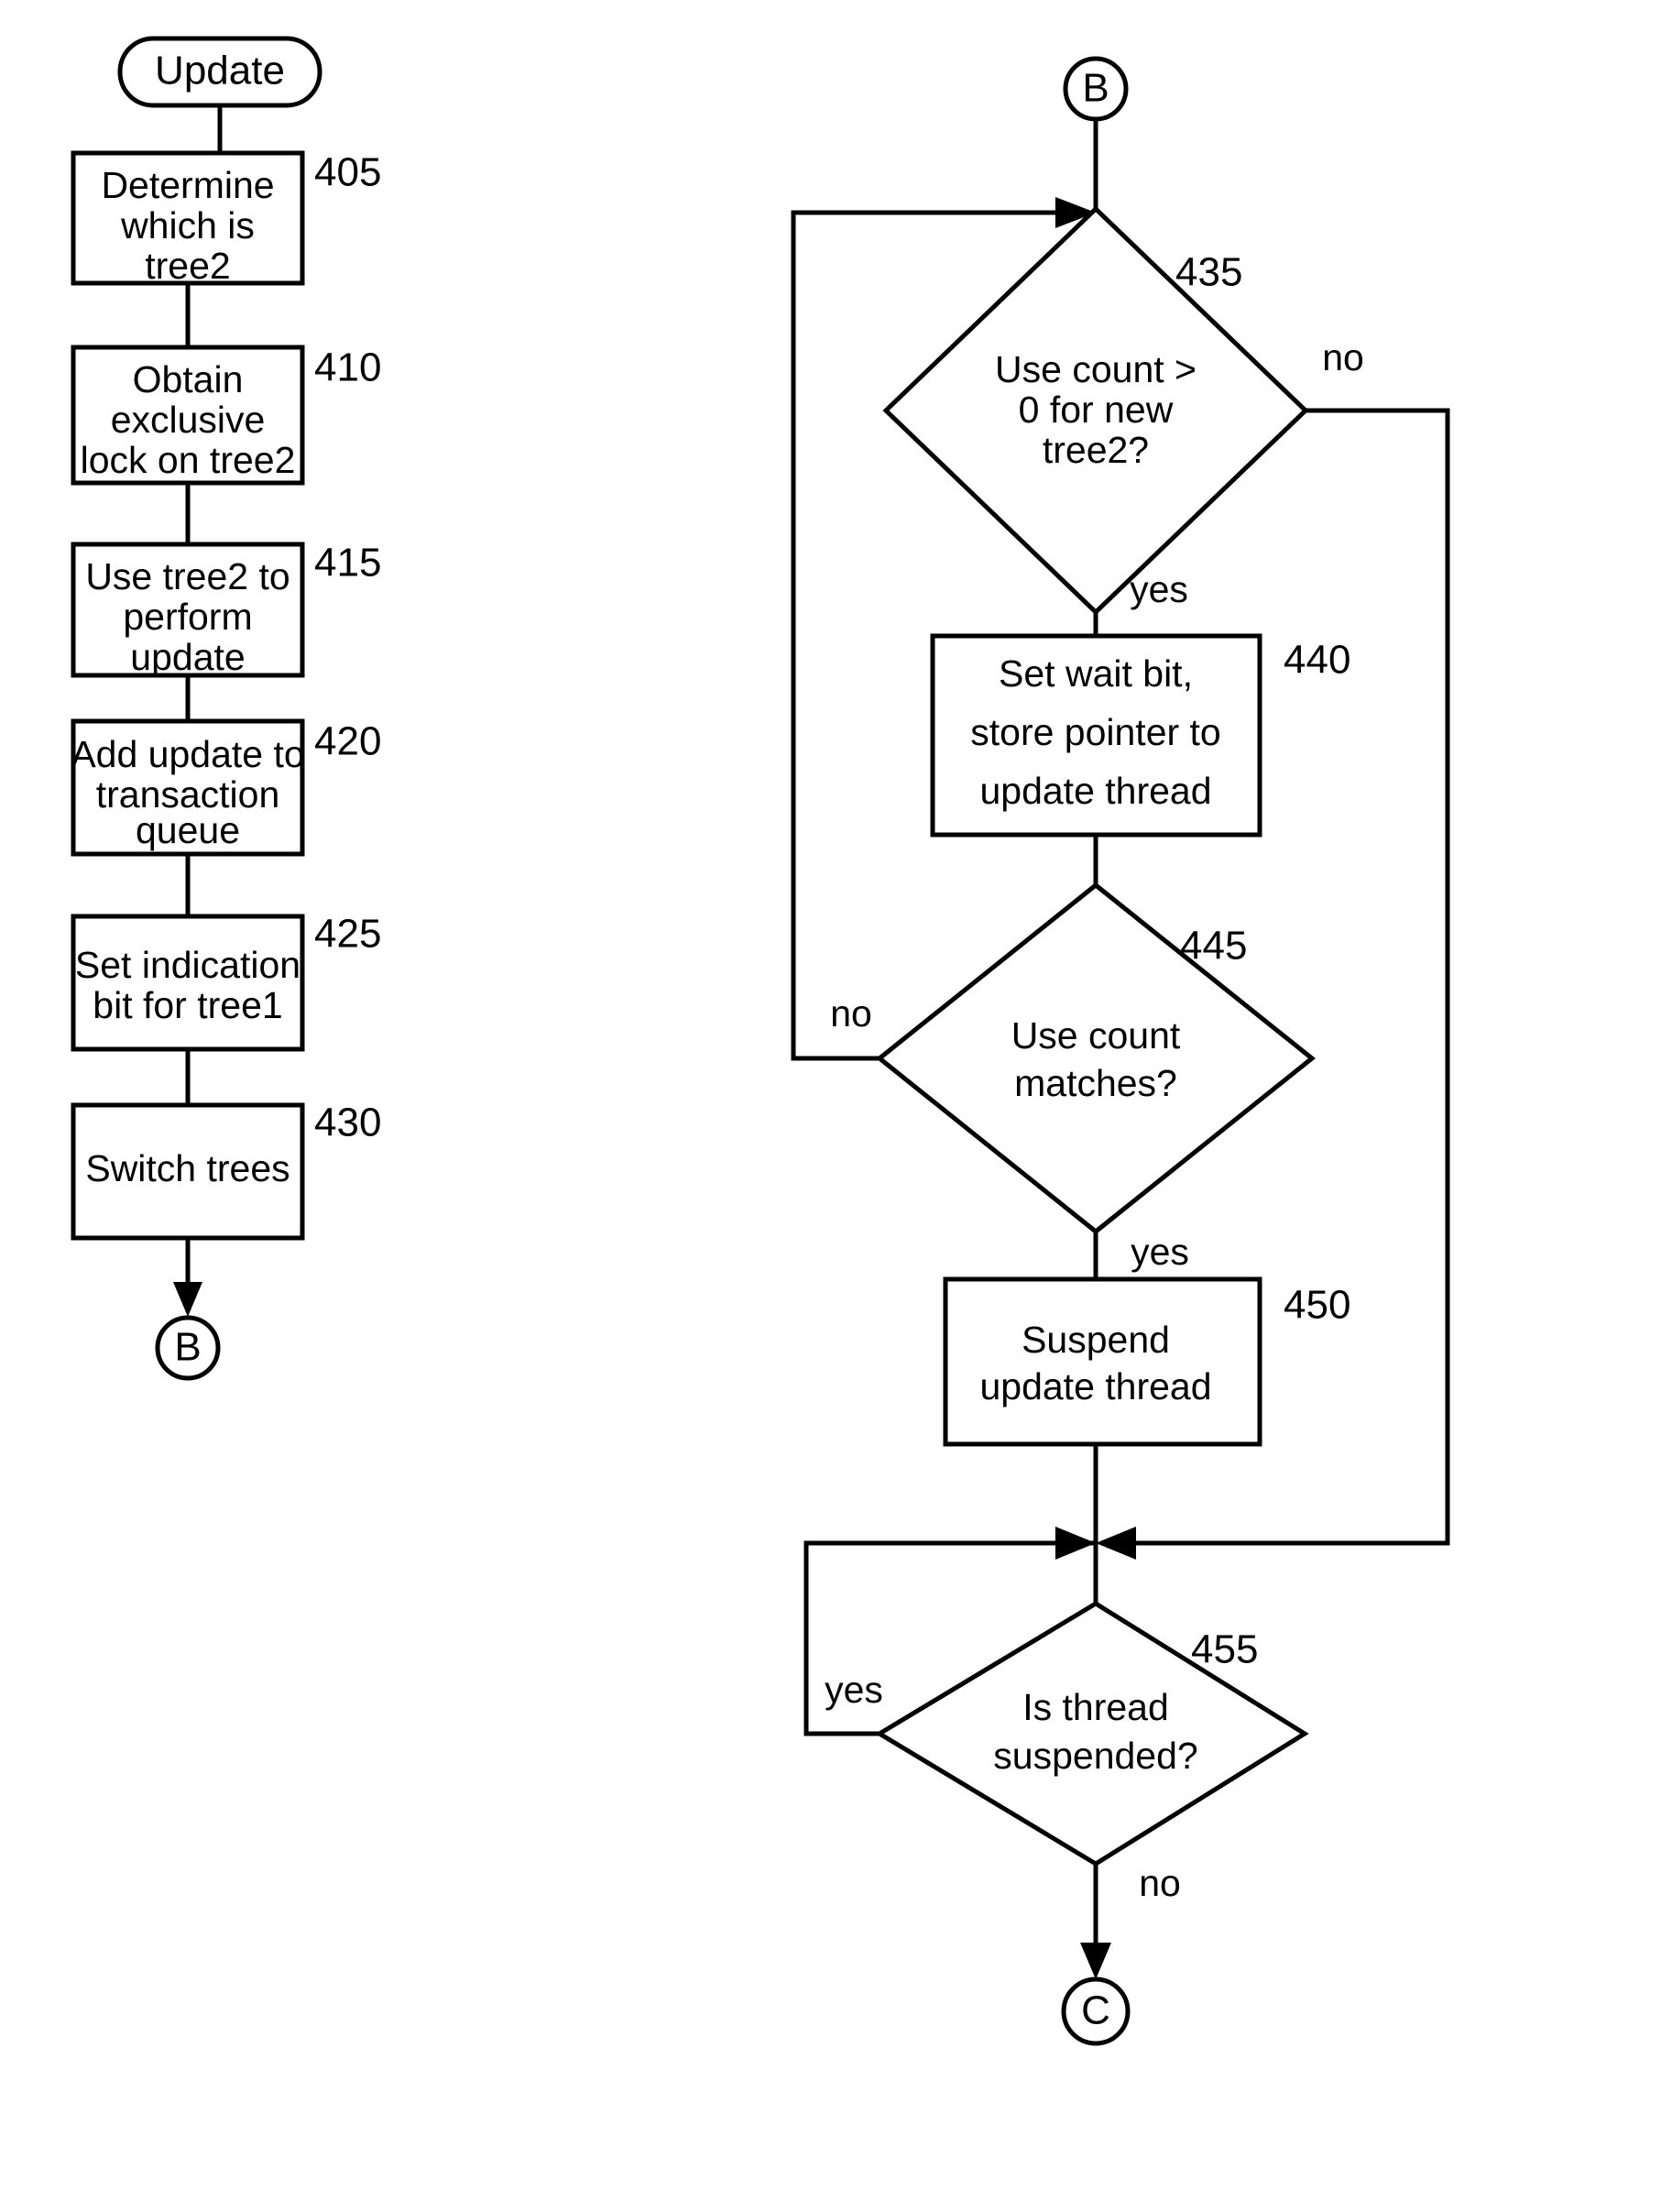 The width and height of the screenshot is (1661, 2212). What do you see at coordinates (188, 830) in the screenshot?
I see `process-420-line-3: queue` at bounding box center [188, 830].